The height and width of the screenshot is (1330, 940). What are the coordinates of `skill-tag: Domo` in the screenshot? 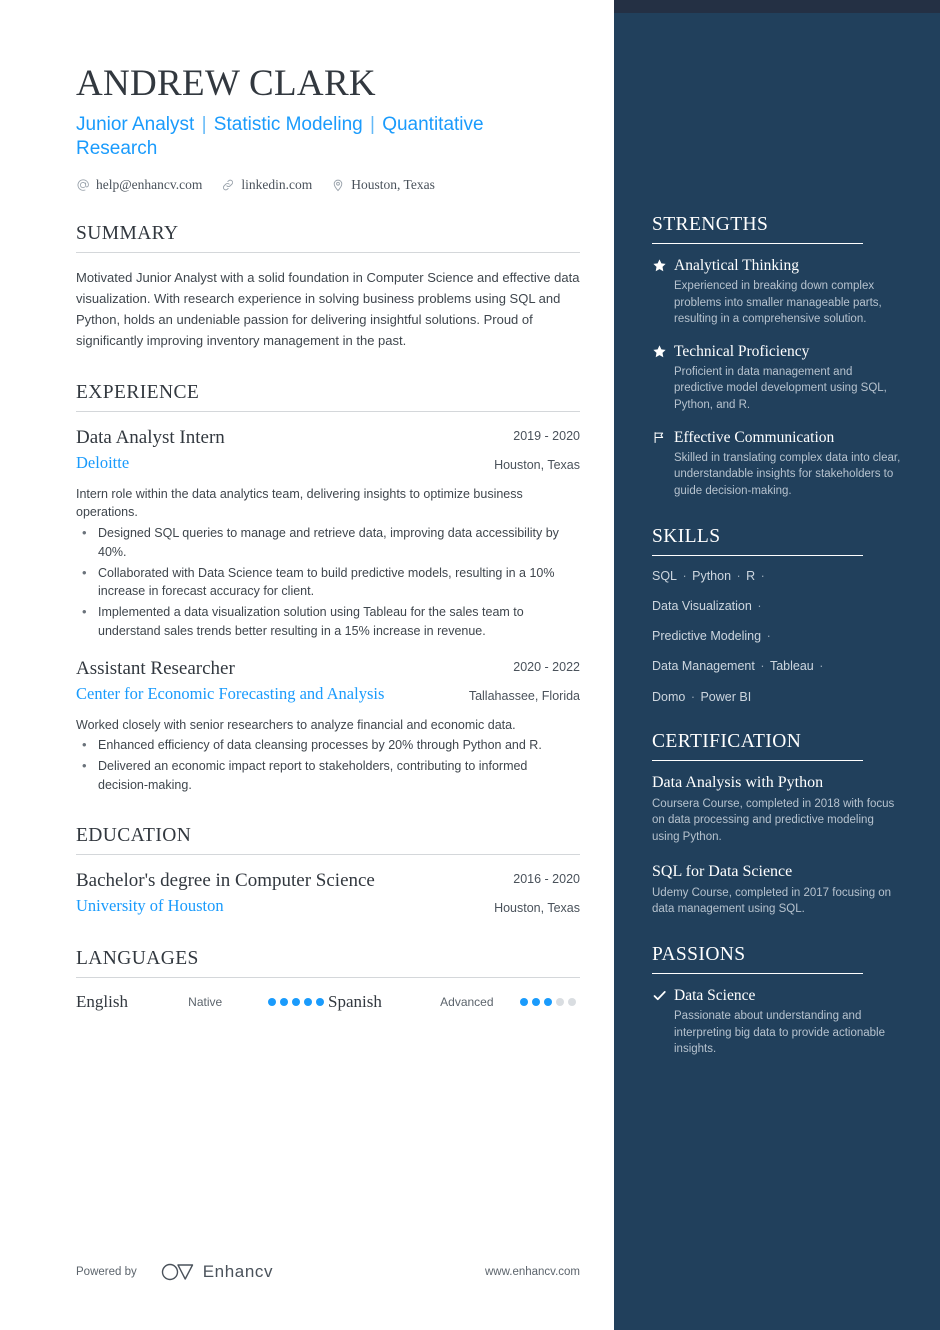 It's located at (669, 696).